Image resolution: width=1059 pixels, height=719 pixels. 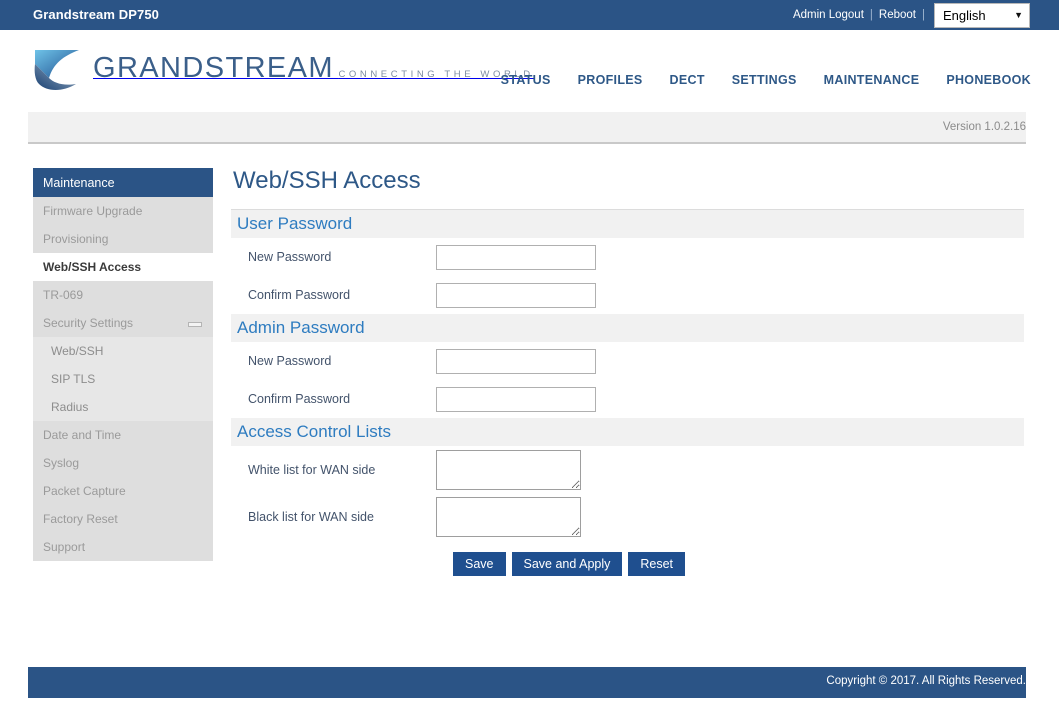 I want to click on copyright-text: Copyright © 2017. All Rights Reserved., so click(x=926, y=681).